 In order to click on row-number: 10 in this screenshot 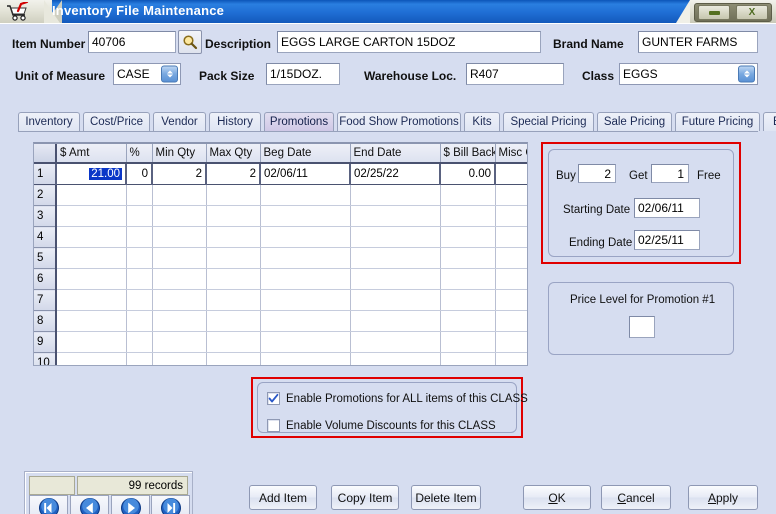, I will do `click(45, 358)`.